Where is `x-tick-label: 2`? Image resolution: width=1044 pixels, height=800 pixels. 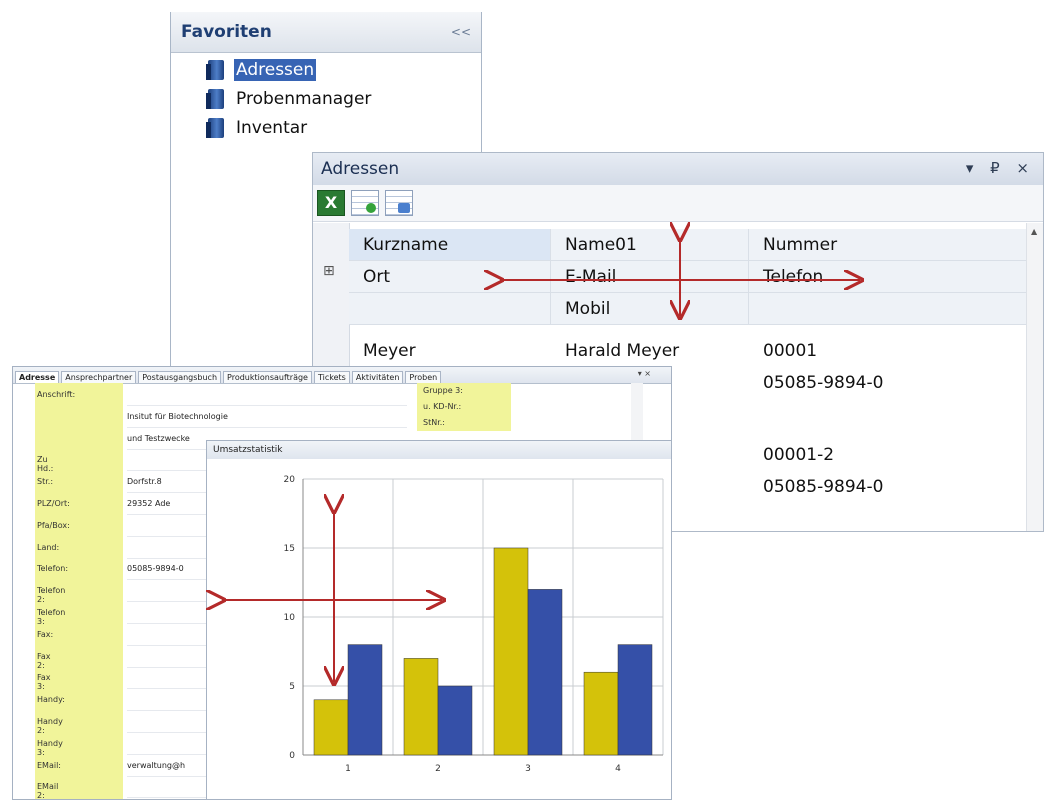 x-tick-label: 2 is located at coordinates (438, 769).